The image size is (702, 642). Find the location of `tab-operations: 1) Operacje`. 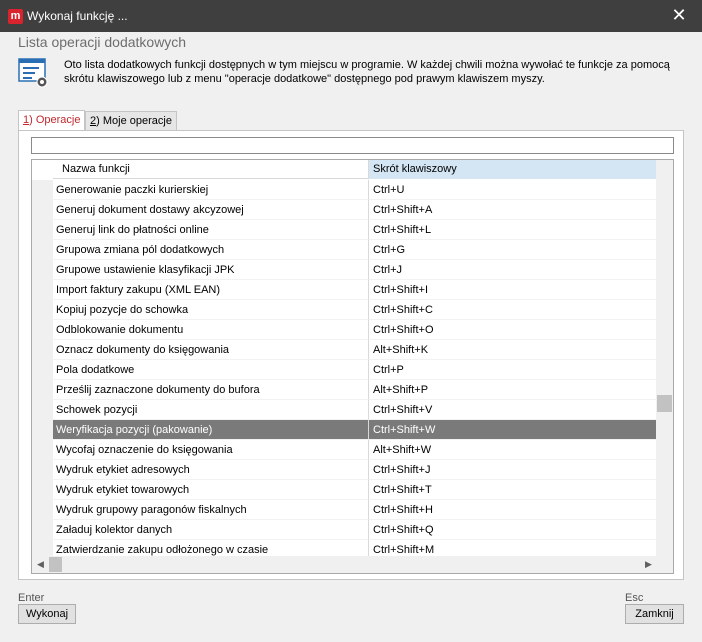

tab-operations: 1) Operacje is located at coordinates (52, 120).